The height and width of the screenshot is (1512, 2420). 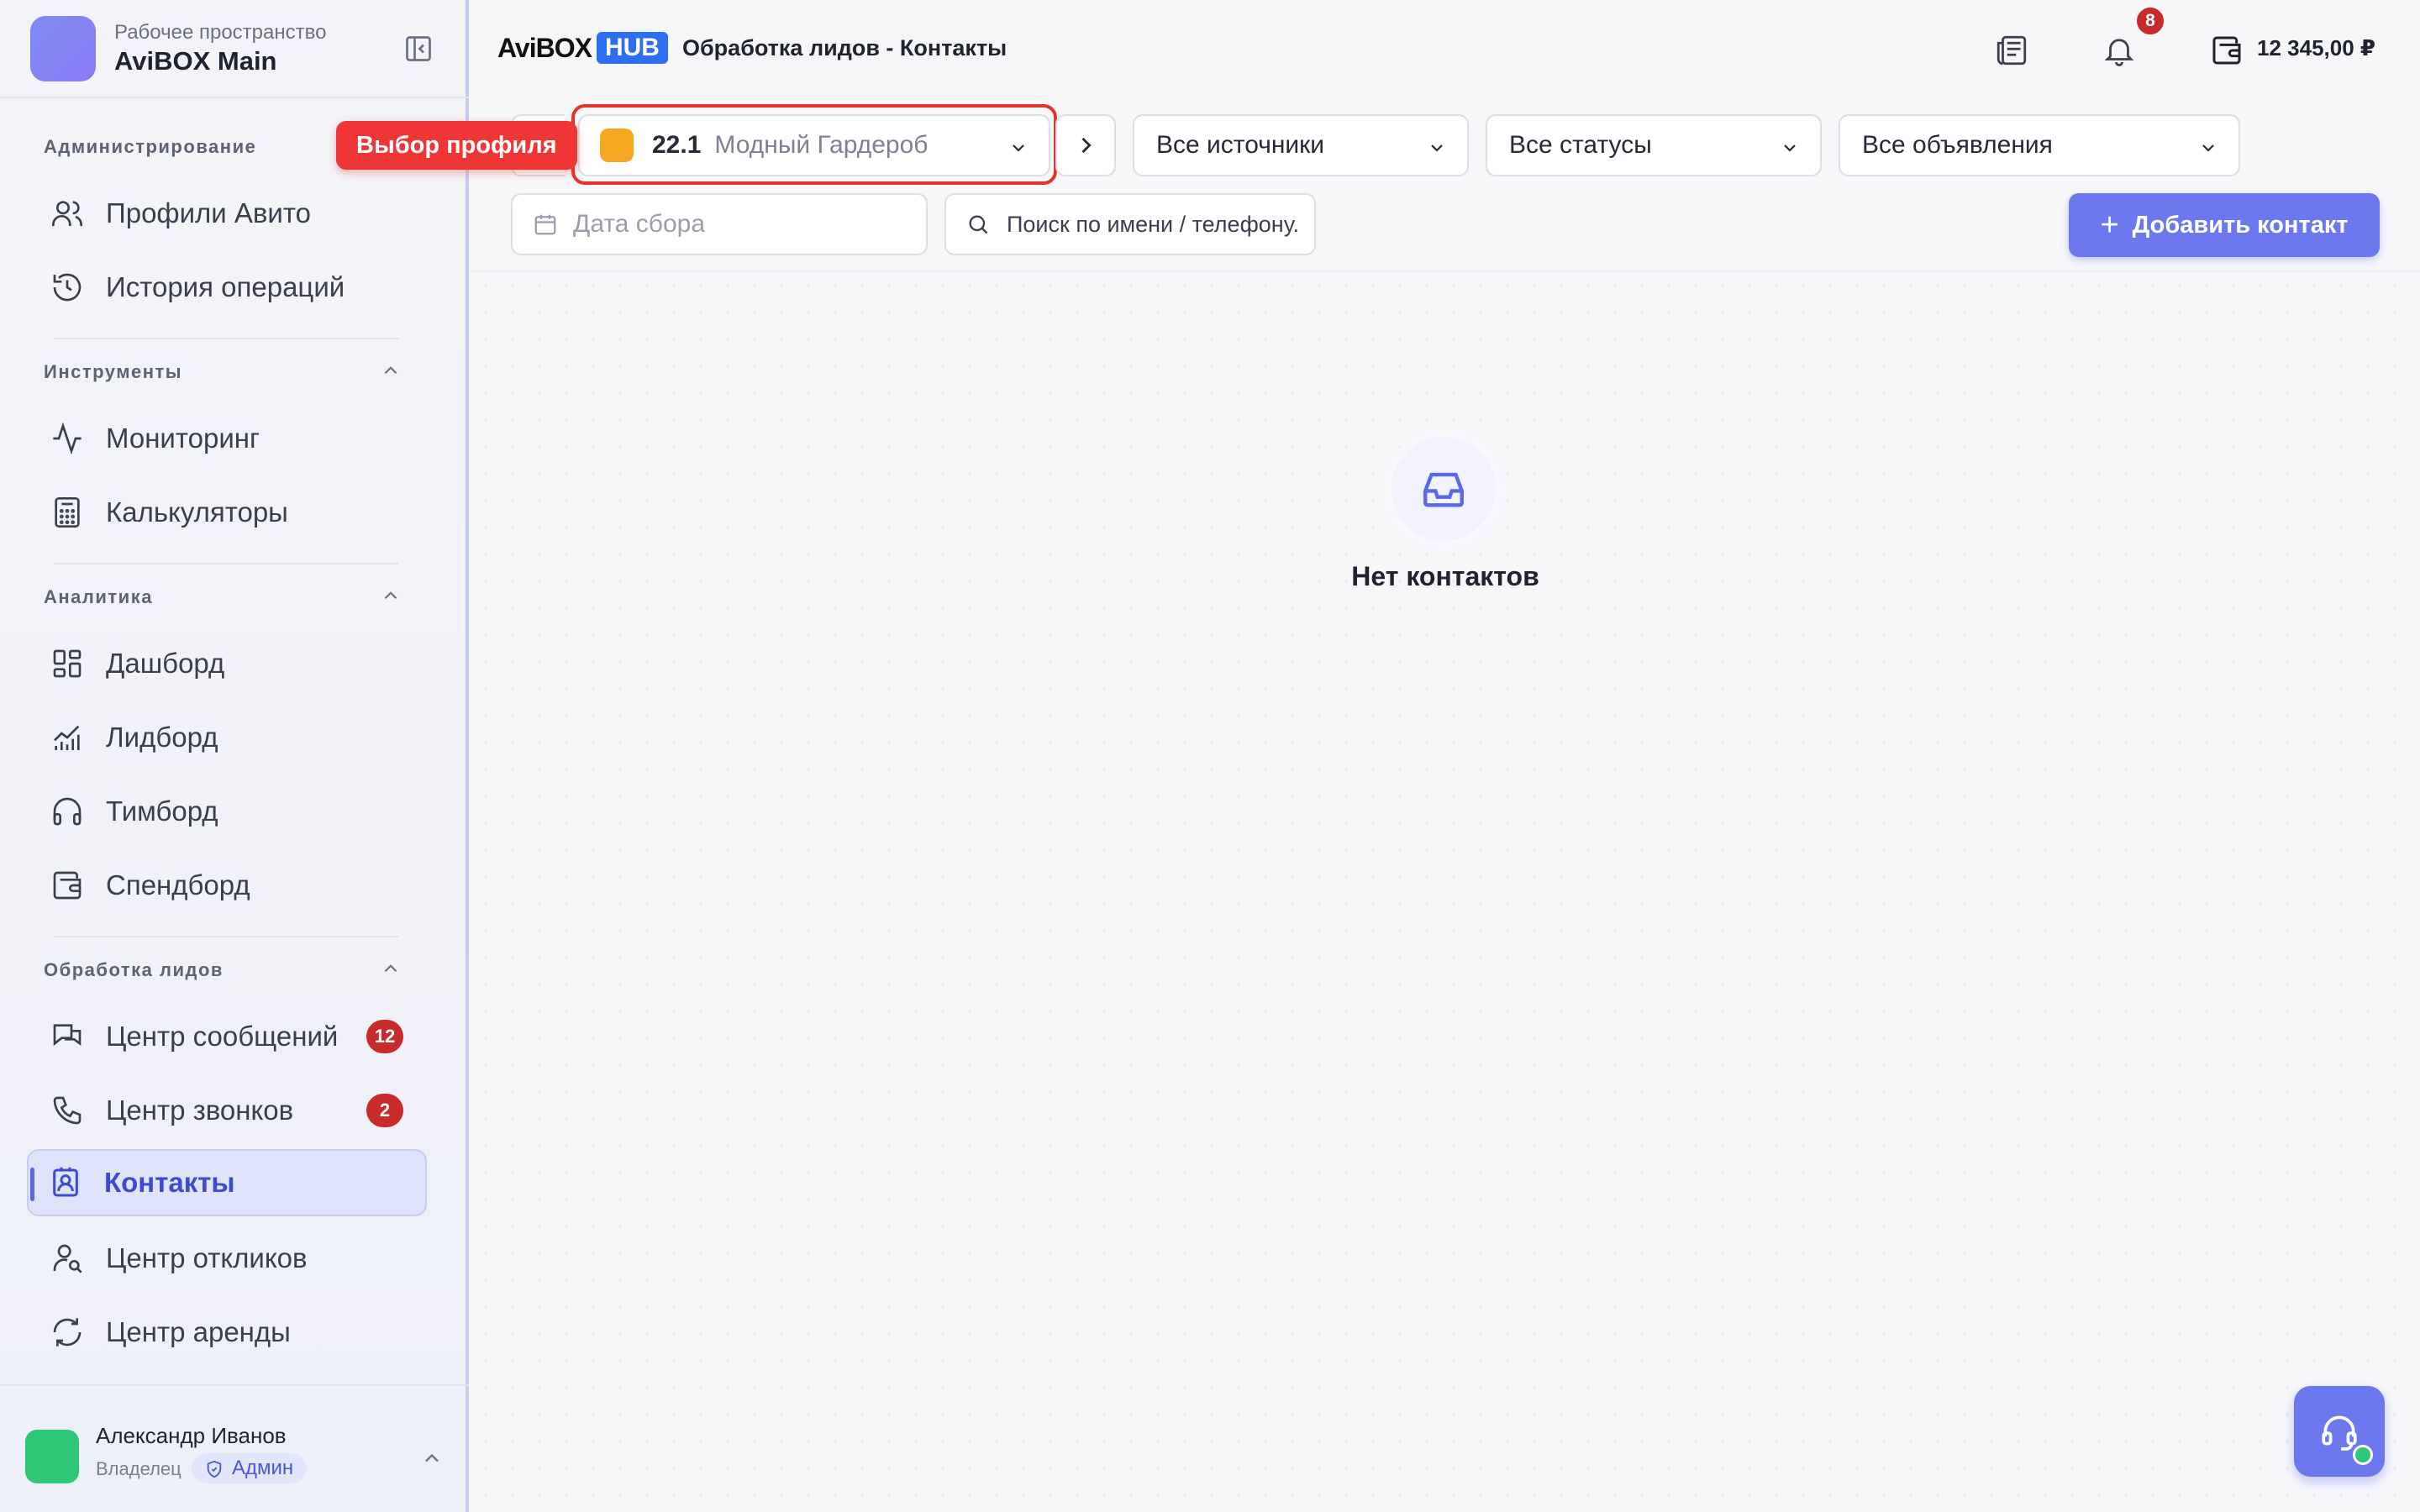 What do you see at coordinates (139, 1468) in the screenshot?
I see `user-role: Владелец` at bounding box center [139, 1468].